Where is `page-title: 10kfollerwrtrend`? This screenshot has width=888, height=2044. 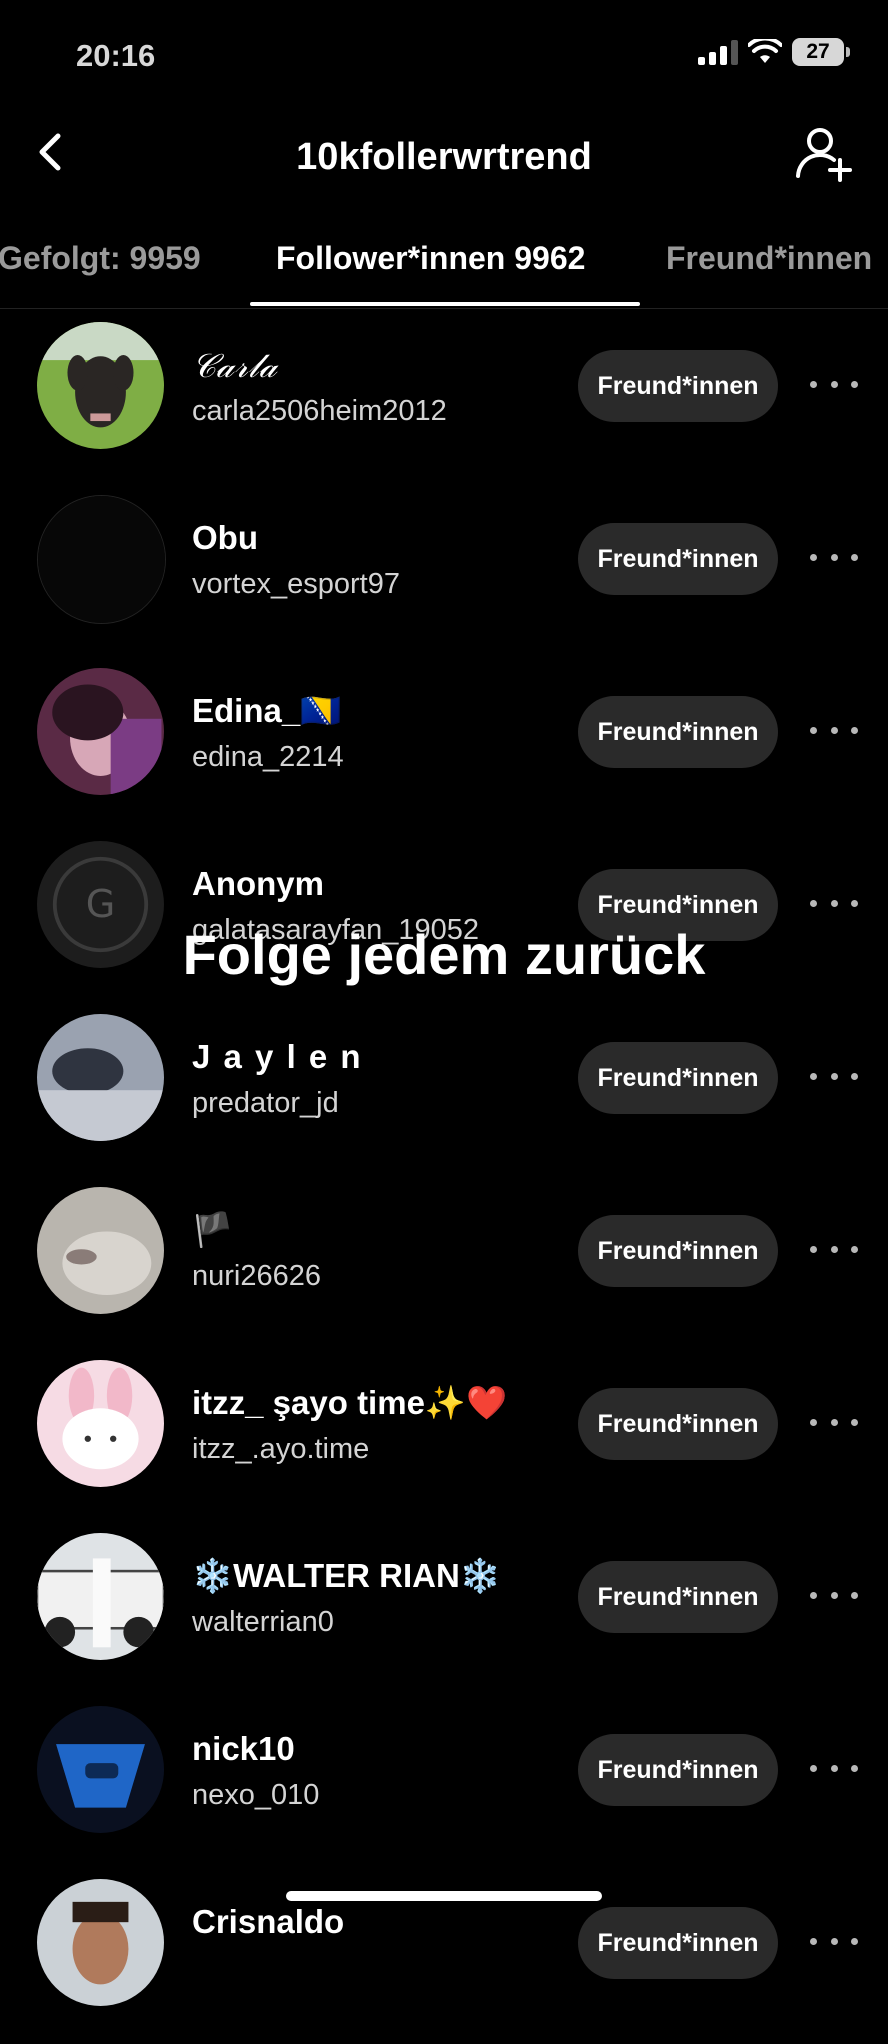 page-title: 10kfollerwrtrend is located at coordinates (444, 157).